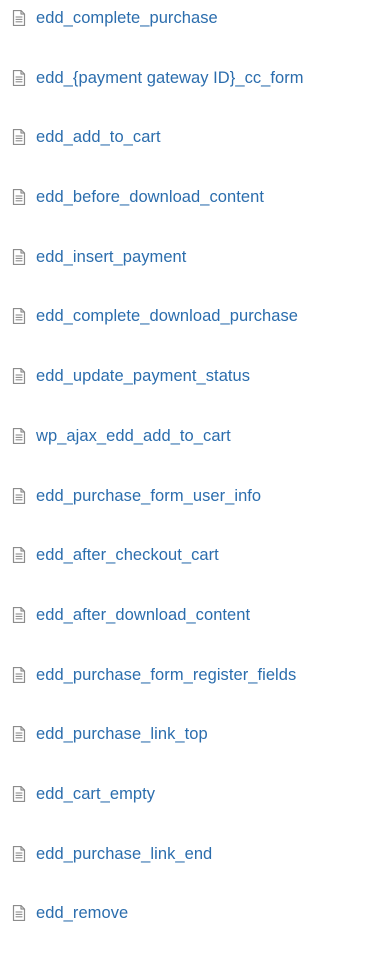 The width and height of the screenshot is (375, 957). Describe the element at coordinates (122, 734) in the screenshot. I see `hook-label: edd_purchase_link_top` at that location.